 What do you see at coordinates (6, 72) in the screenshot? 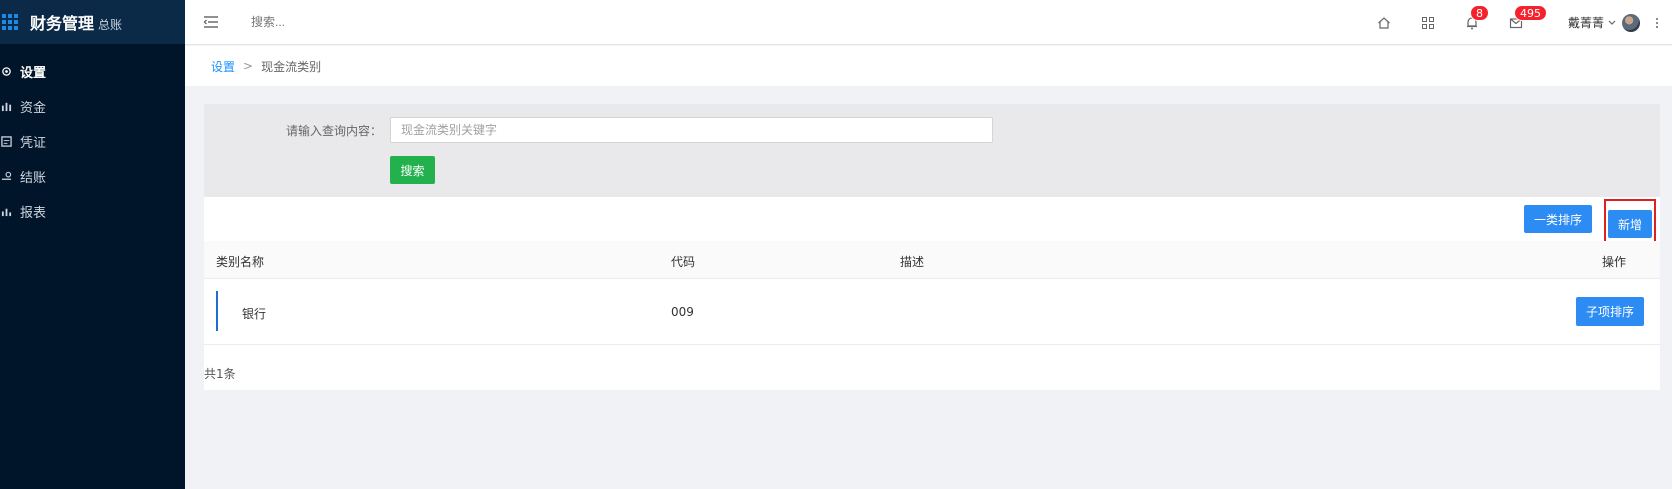
I see `gear-icon` at bounding box center [6, 72].